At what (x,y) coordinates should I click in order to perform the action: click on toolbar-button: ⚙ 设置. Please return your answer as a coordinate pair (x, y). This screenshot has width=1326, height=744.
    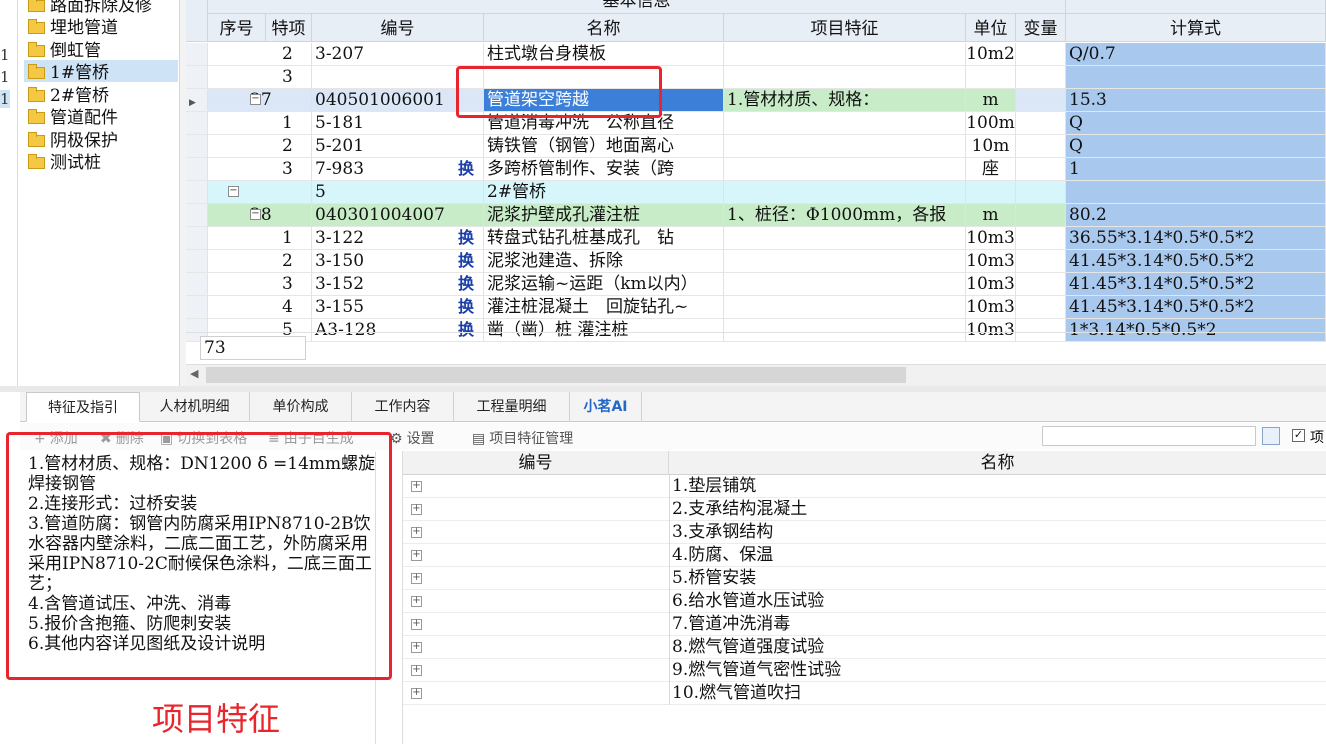
    Looking at the image, I should click on (412, 438).